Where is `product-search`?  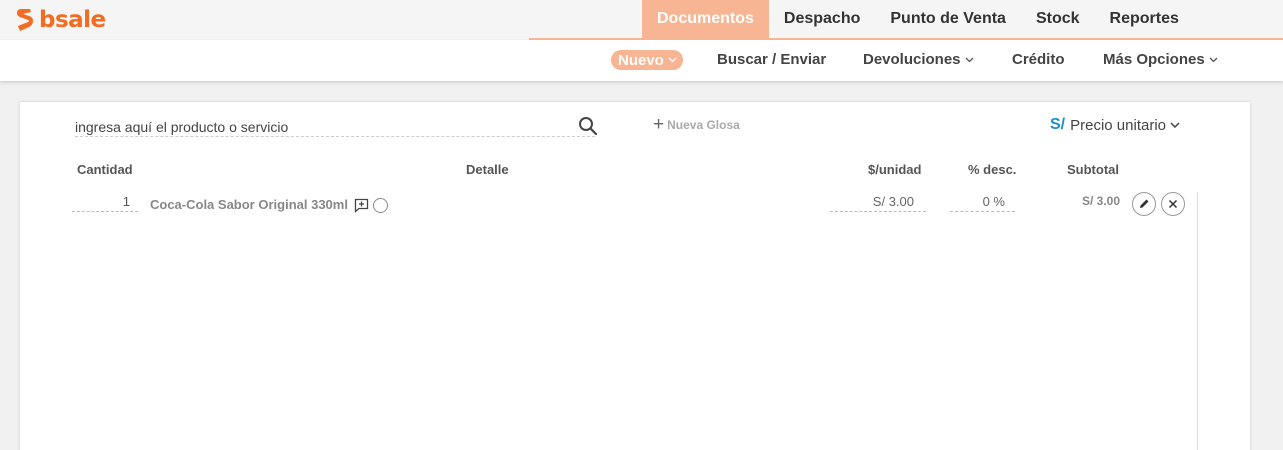 product-search is located at coordinates (335, 127).